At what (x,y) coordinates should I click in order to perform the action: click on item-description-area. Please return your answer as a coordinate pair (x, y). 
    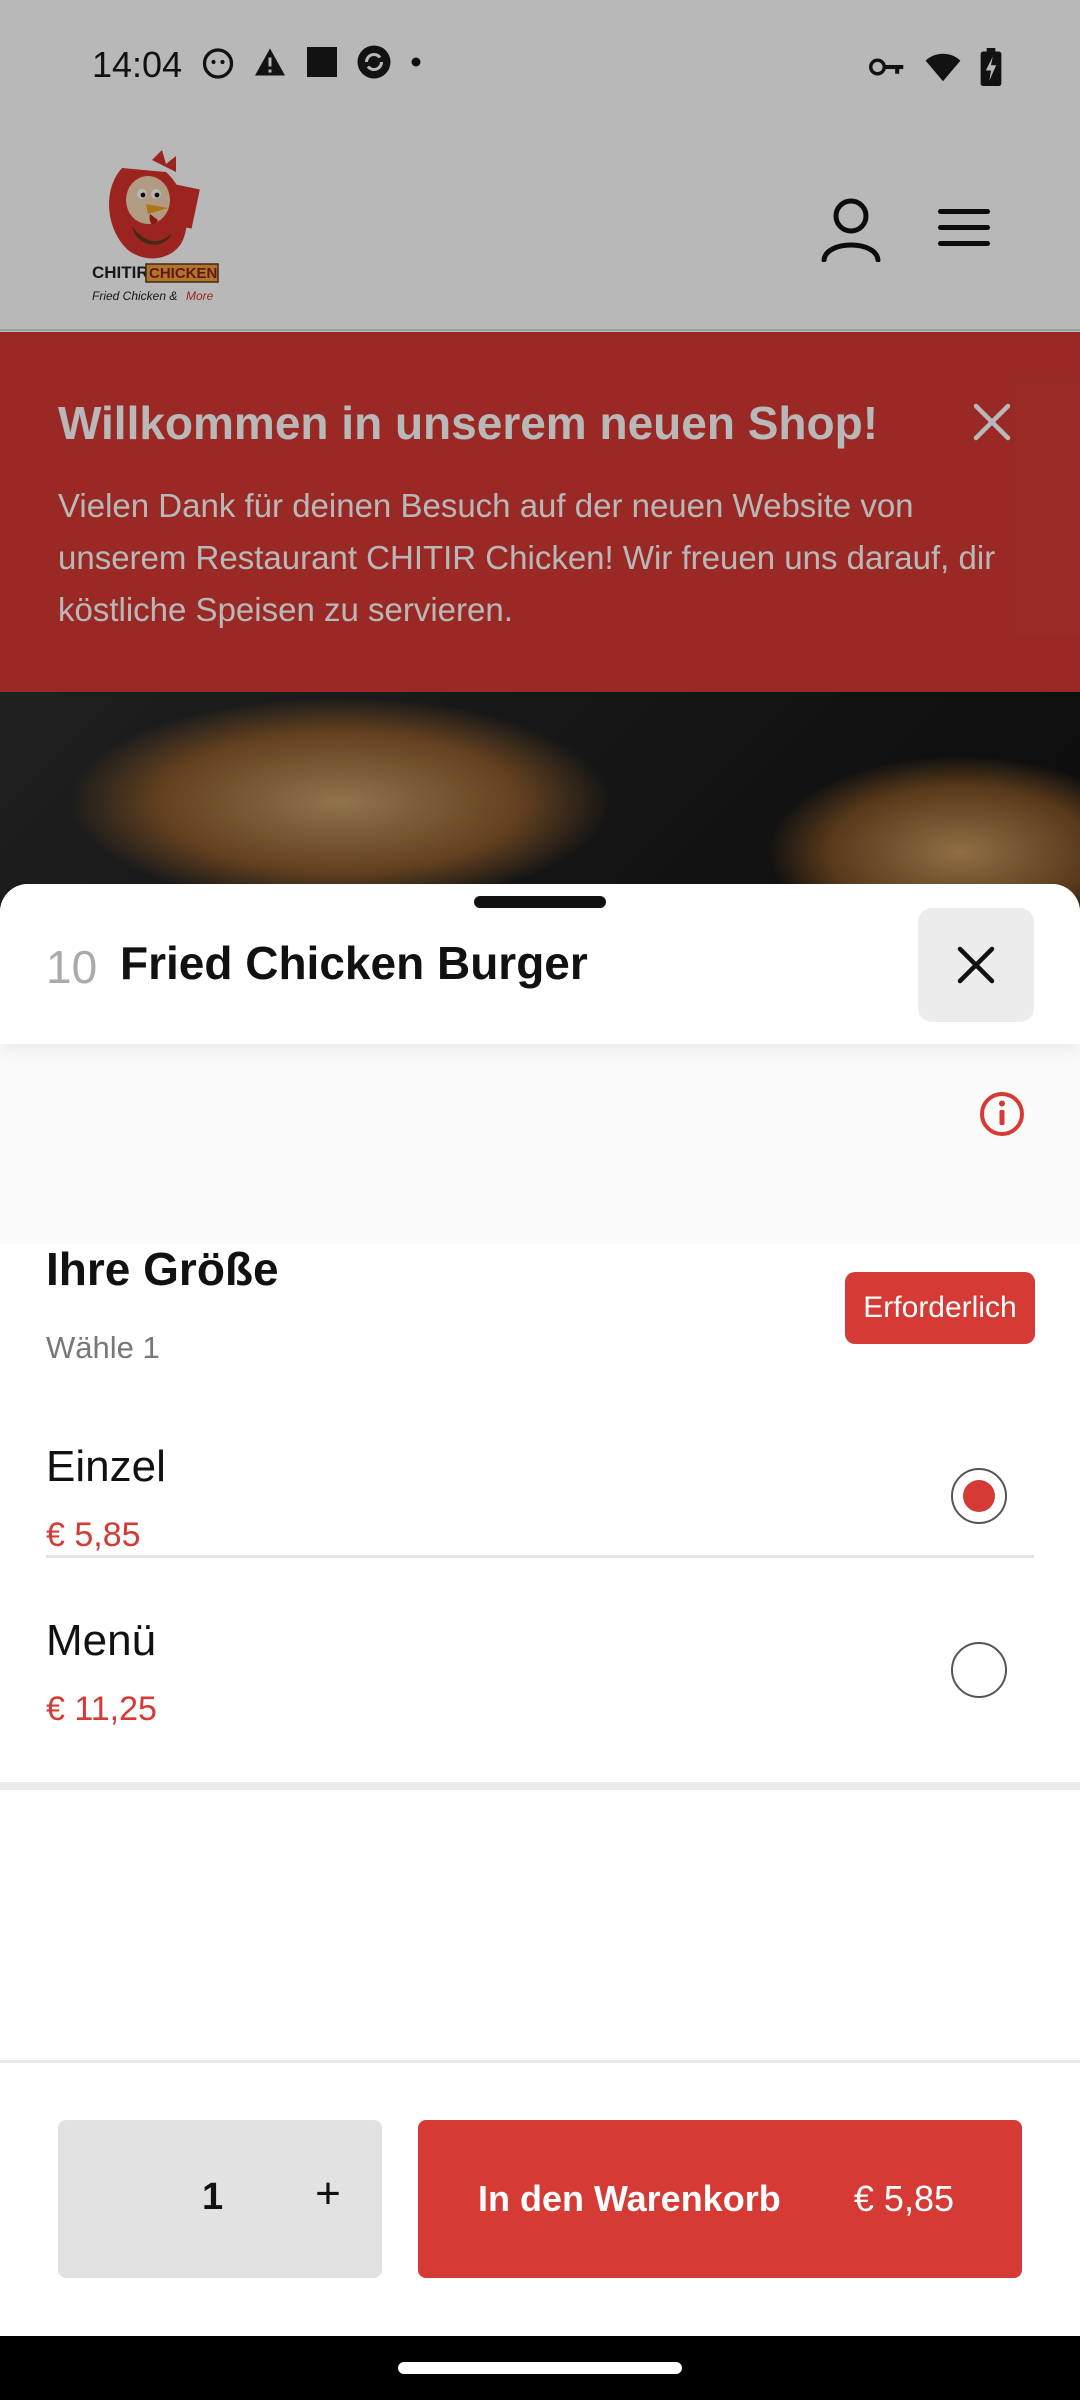
    Looking at the image, I should click on (540, 1144).